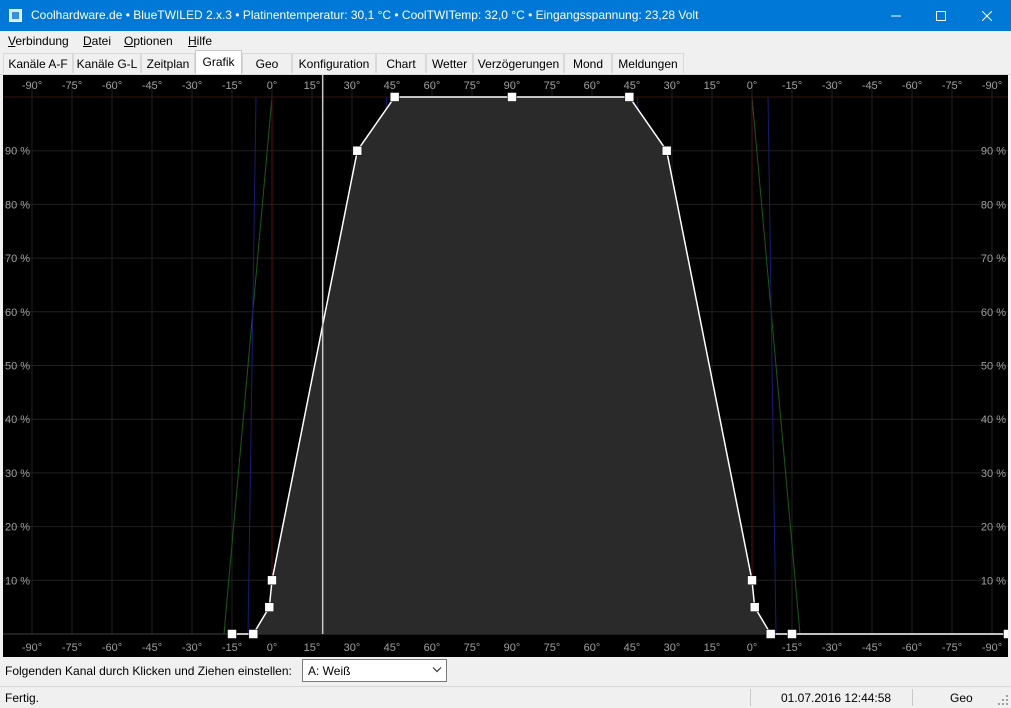  What do you see at coordinates (97, 41) in the screenshot?
I see `menu-datei: Datei` at bounding box center [97, 41].